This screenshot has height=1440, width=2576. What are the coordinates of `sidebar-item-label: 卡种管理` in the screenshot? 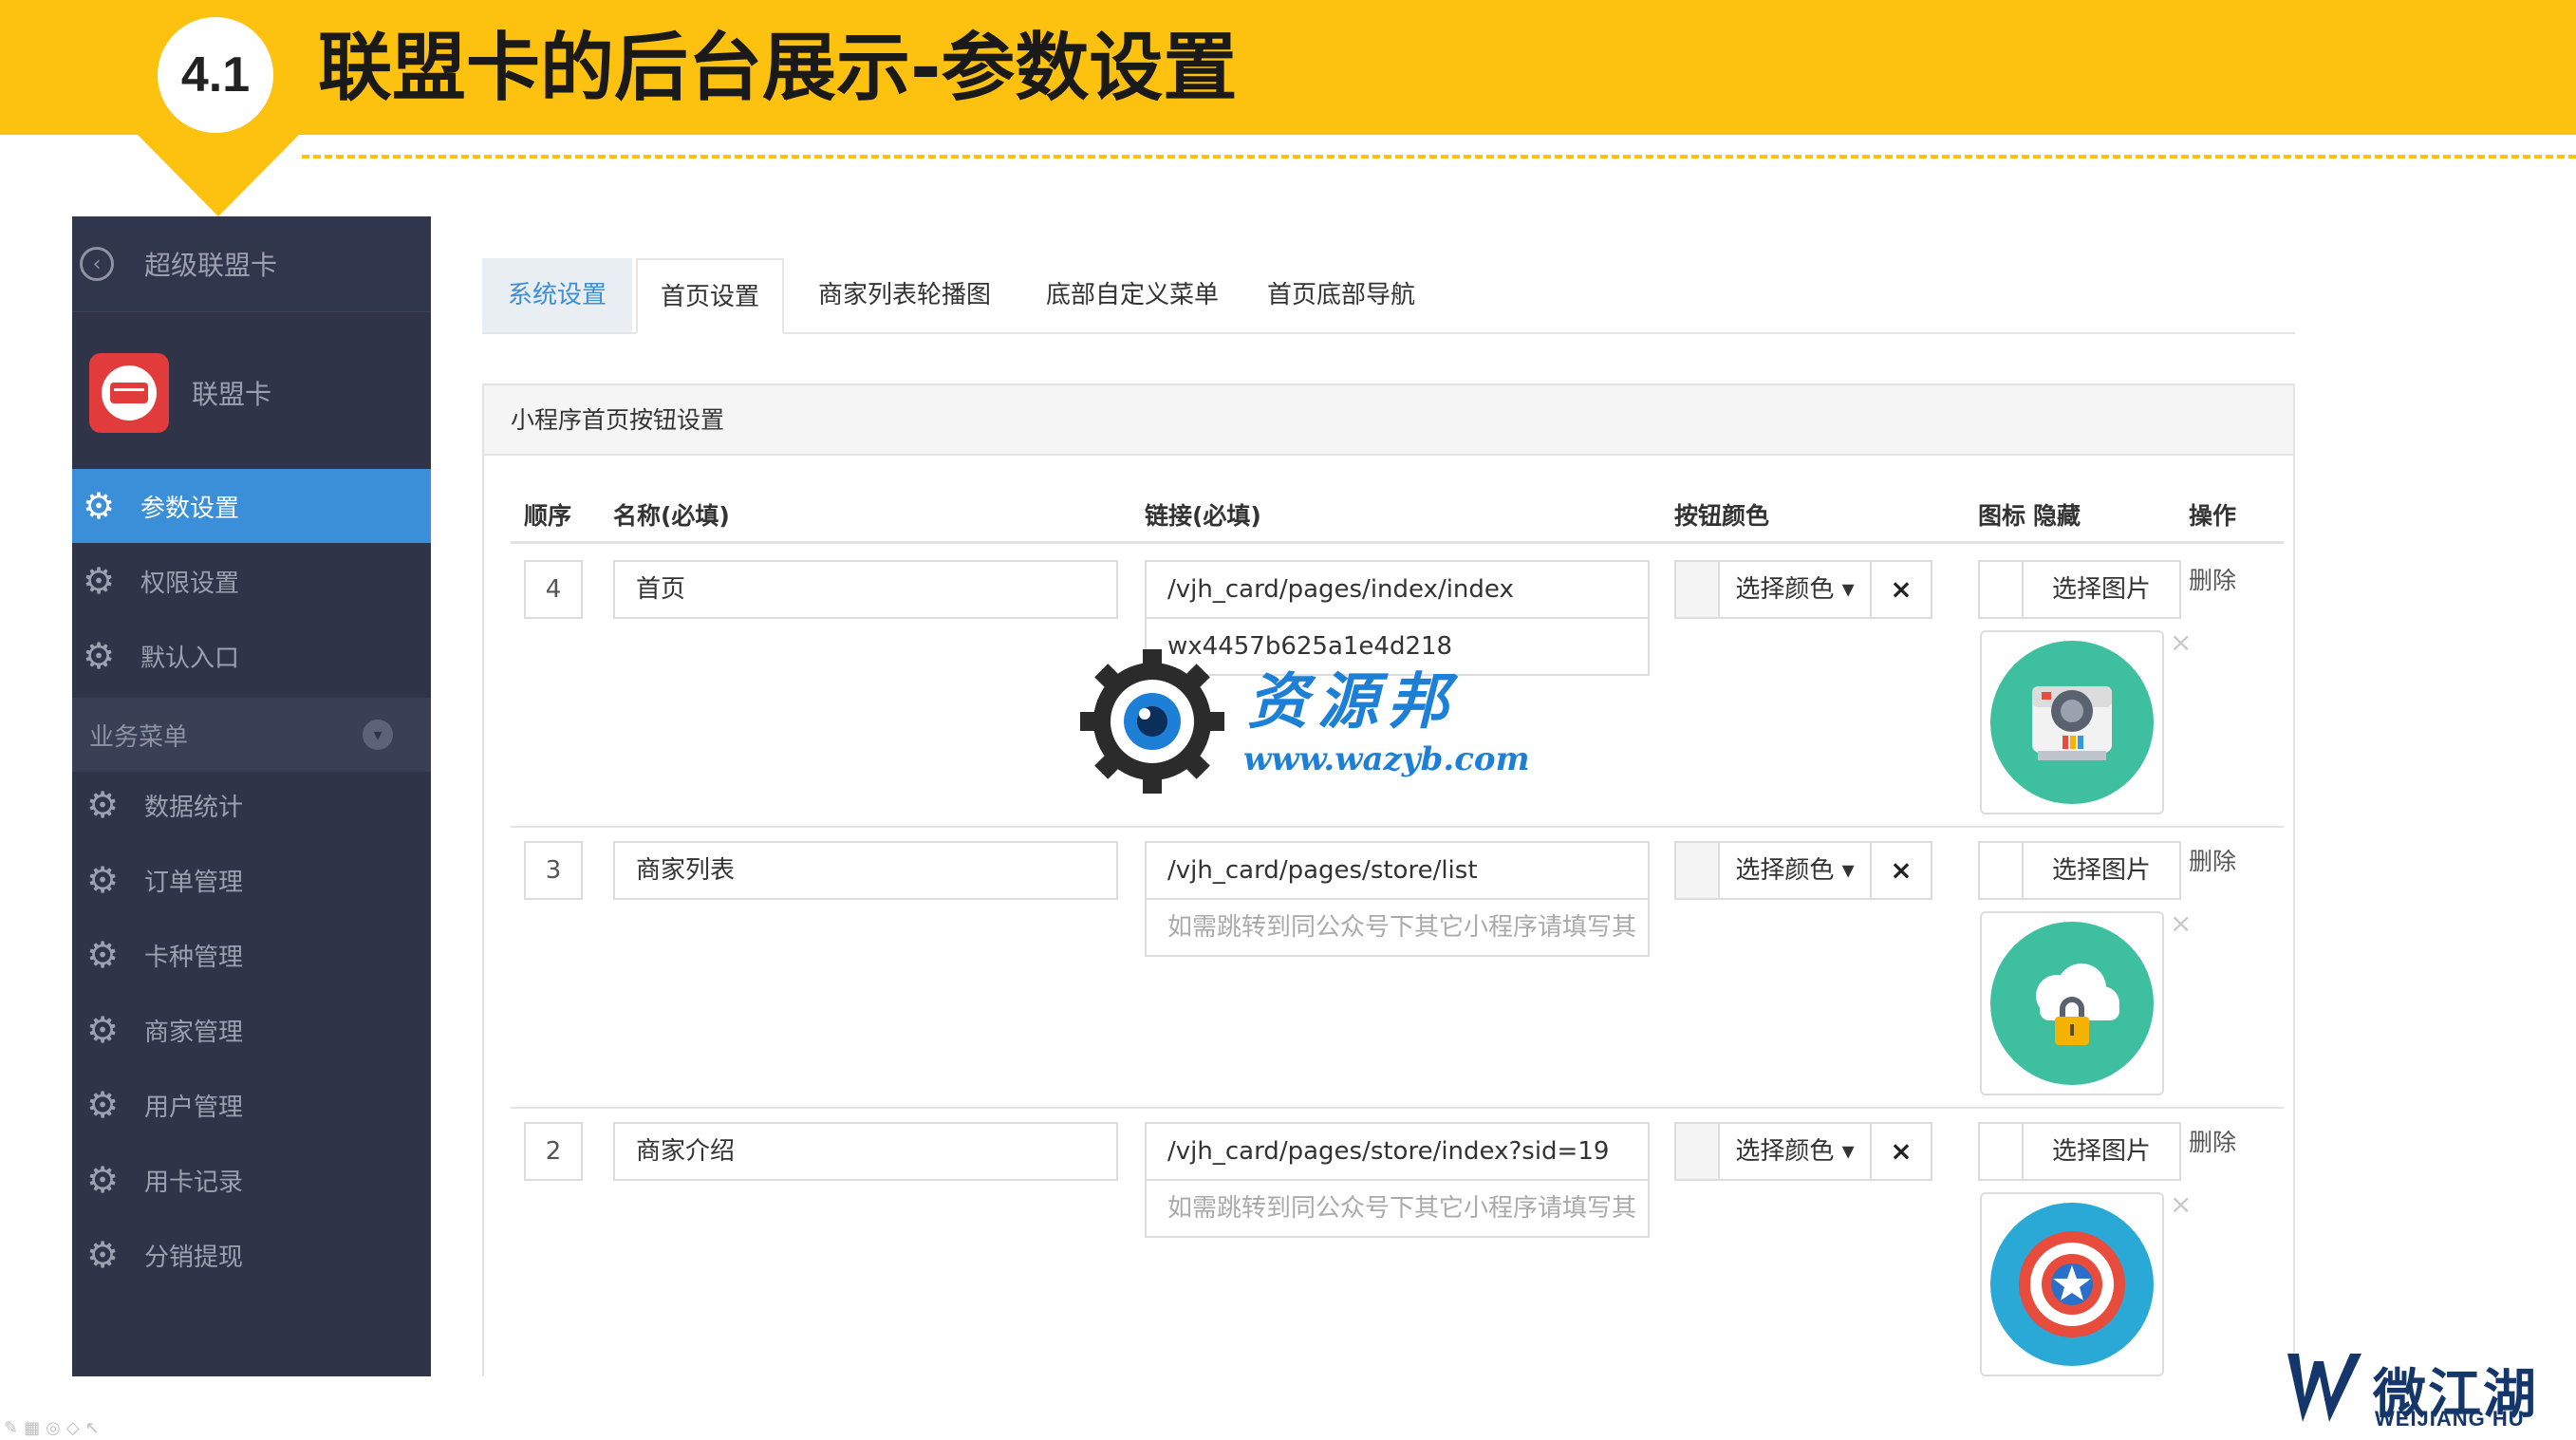 It's located at (194, 957).